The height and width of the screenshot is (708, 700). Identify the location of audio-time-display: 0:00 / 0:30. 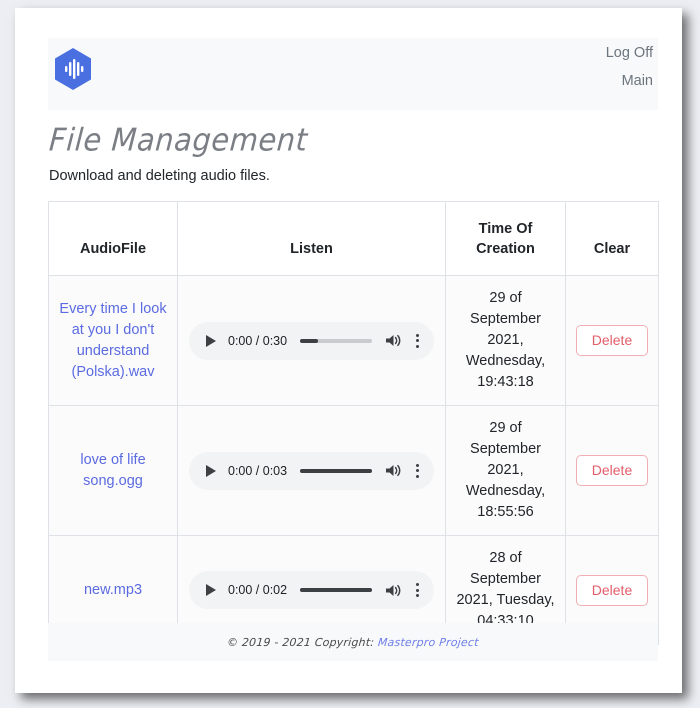
(258, 340).